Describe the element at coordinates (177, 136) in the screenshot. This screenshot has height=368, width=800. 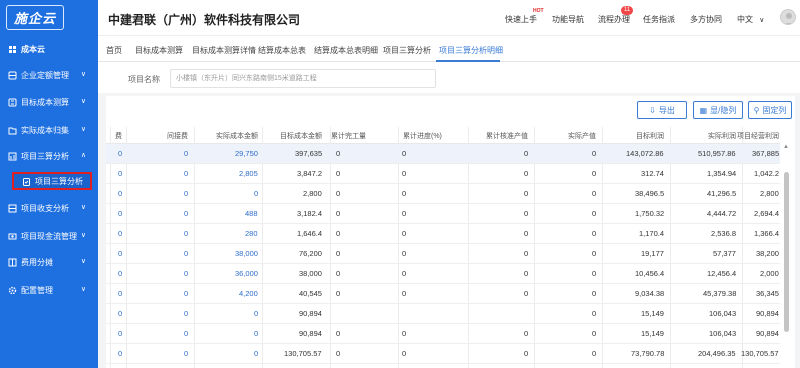
I see `column-header: 间接费` at that location.